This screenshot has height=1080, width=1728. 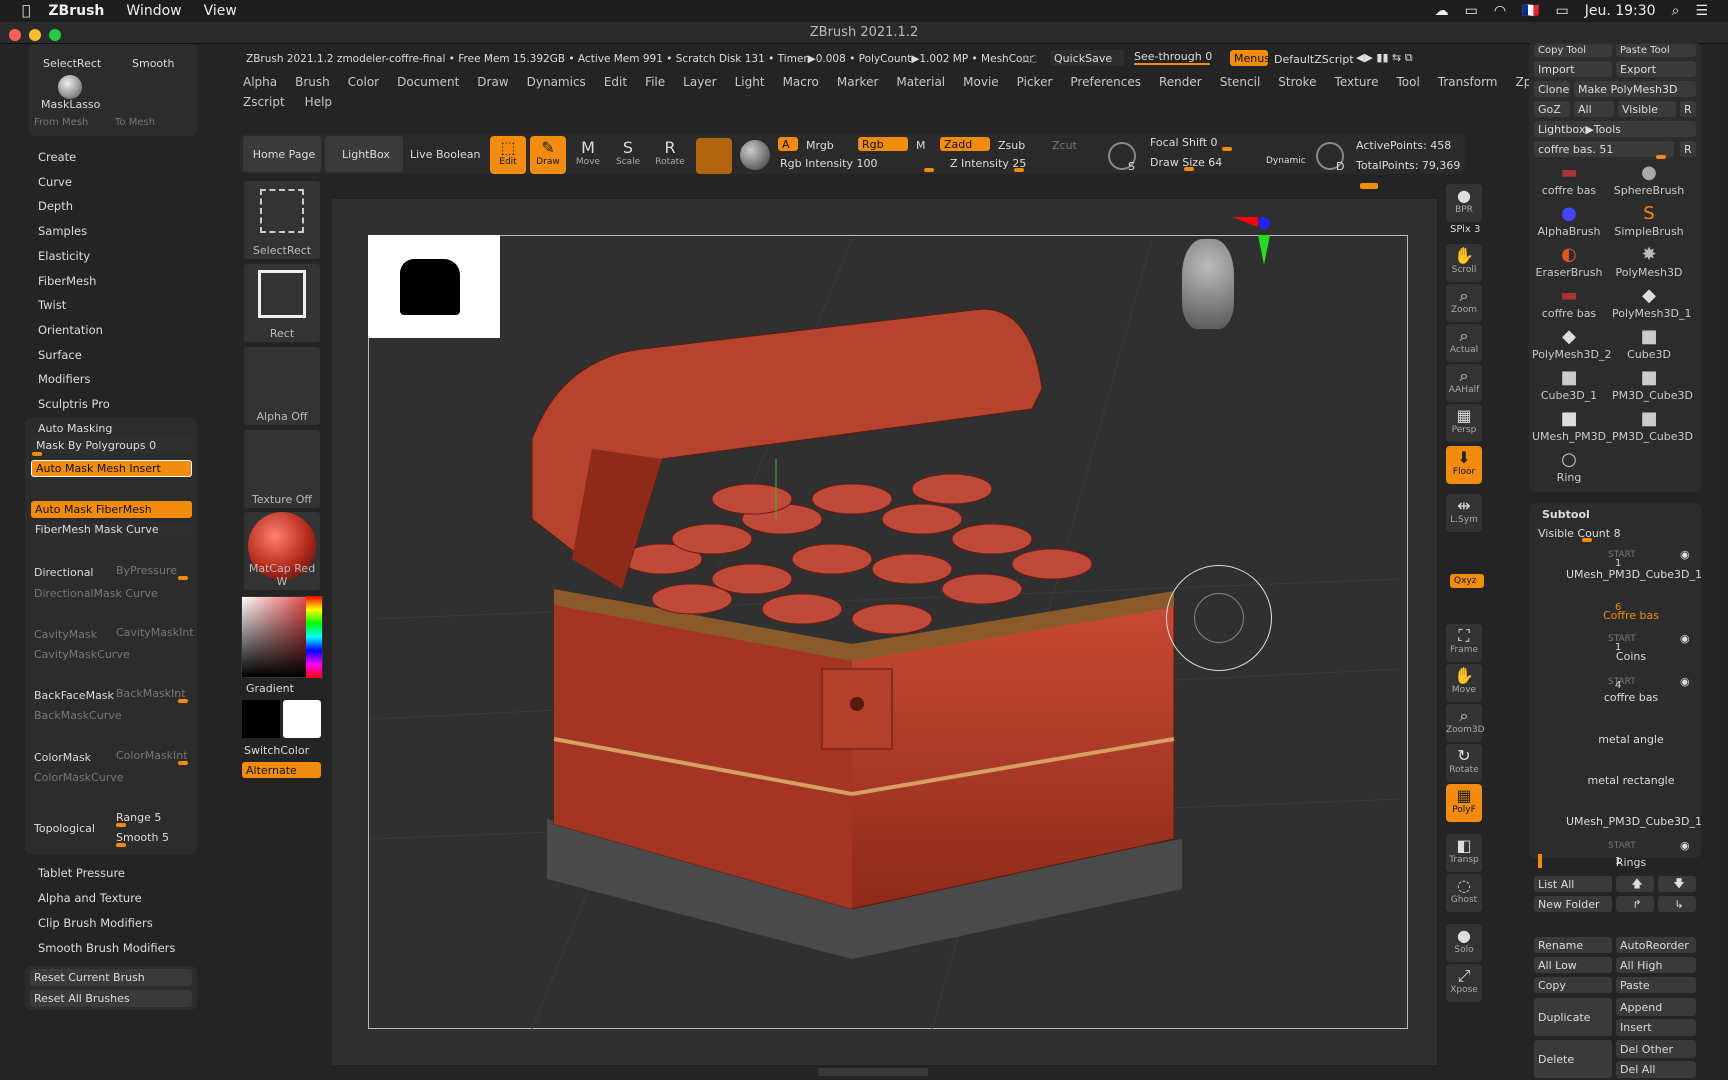 I want to click on delete-button: Delete, so click(x=1573, y=1059).